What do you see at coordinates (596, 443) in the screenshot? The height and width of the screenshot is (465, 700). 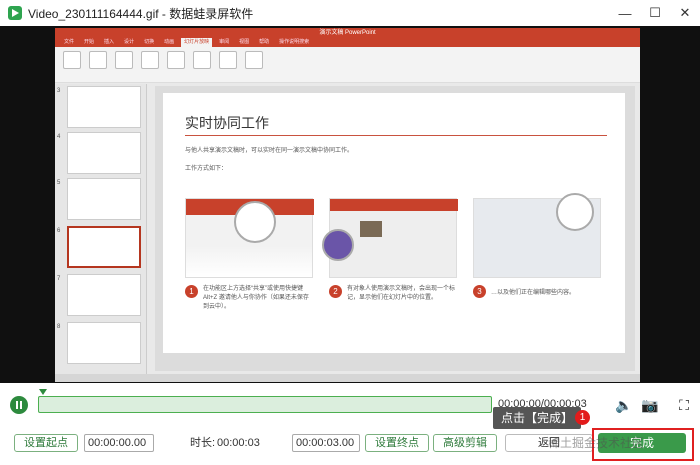 I see `watermark: 稀土掘金技术社区` at bounding box center [596, 443].